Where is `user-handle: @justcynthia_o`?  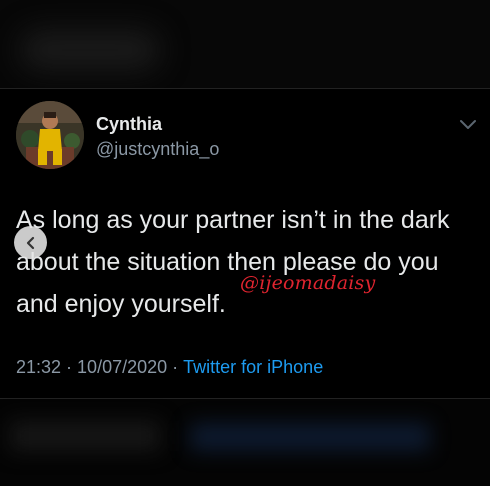 user-handle: @justcynthia_o is located at coordinates (157, 149).